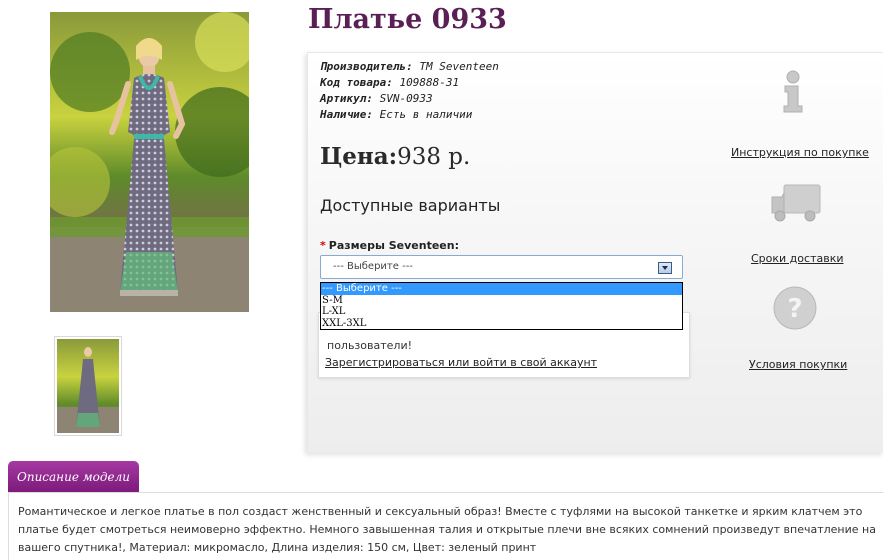  Describe the element at coordinates (797, 258) in the screenshot. I see `delivery-terms-link: Сроки доставки` at that location.